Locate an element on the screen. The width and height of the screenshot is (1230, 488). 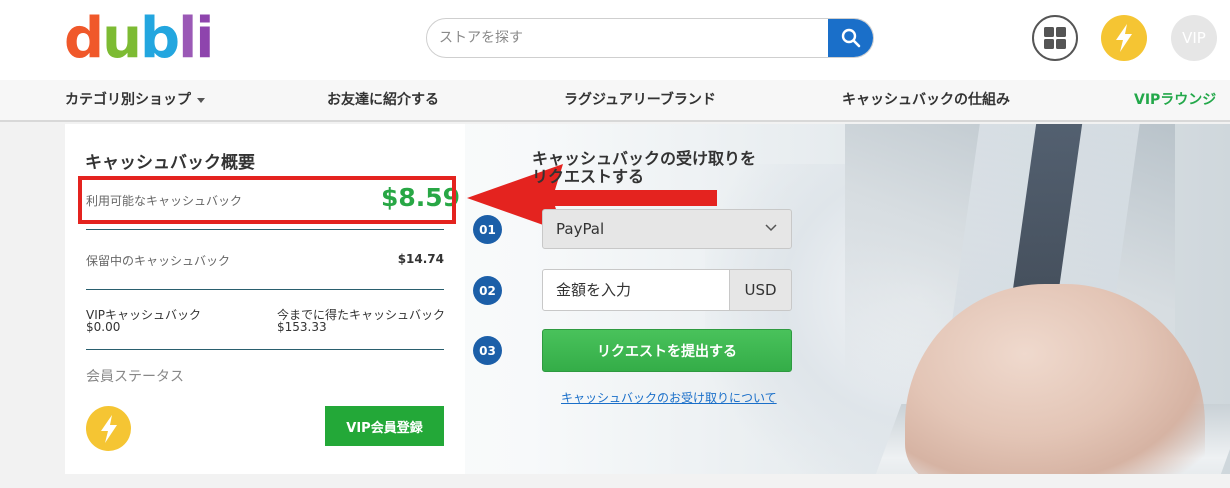
grid-icon is located at coordinates (1055, 38).